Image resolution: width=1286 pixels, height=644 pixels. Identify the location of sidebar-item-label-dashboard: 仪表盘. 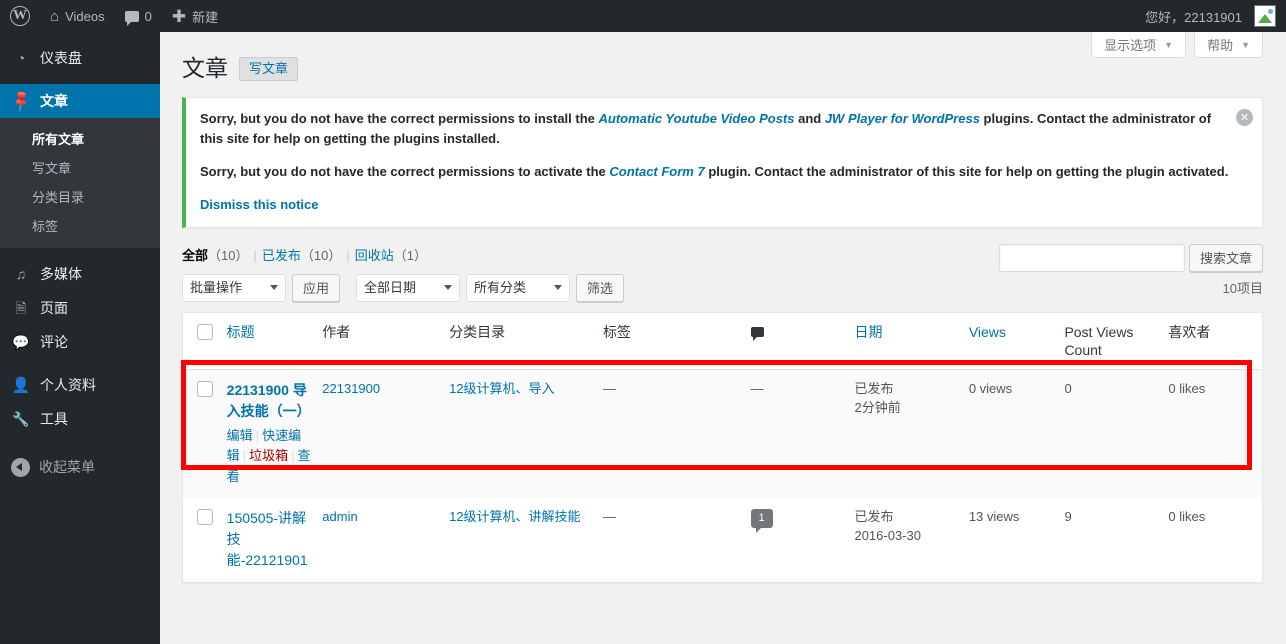
(61, 58).